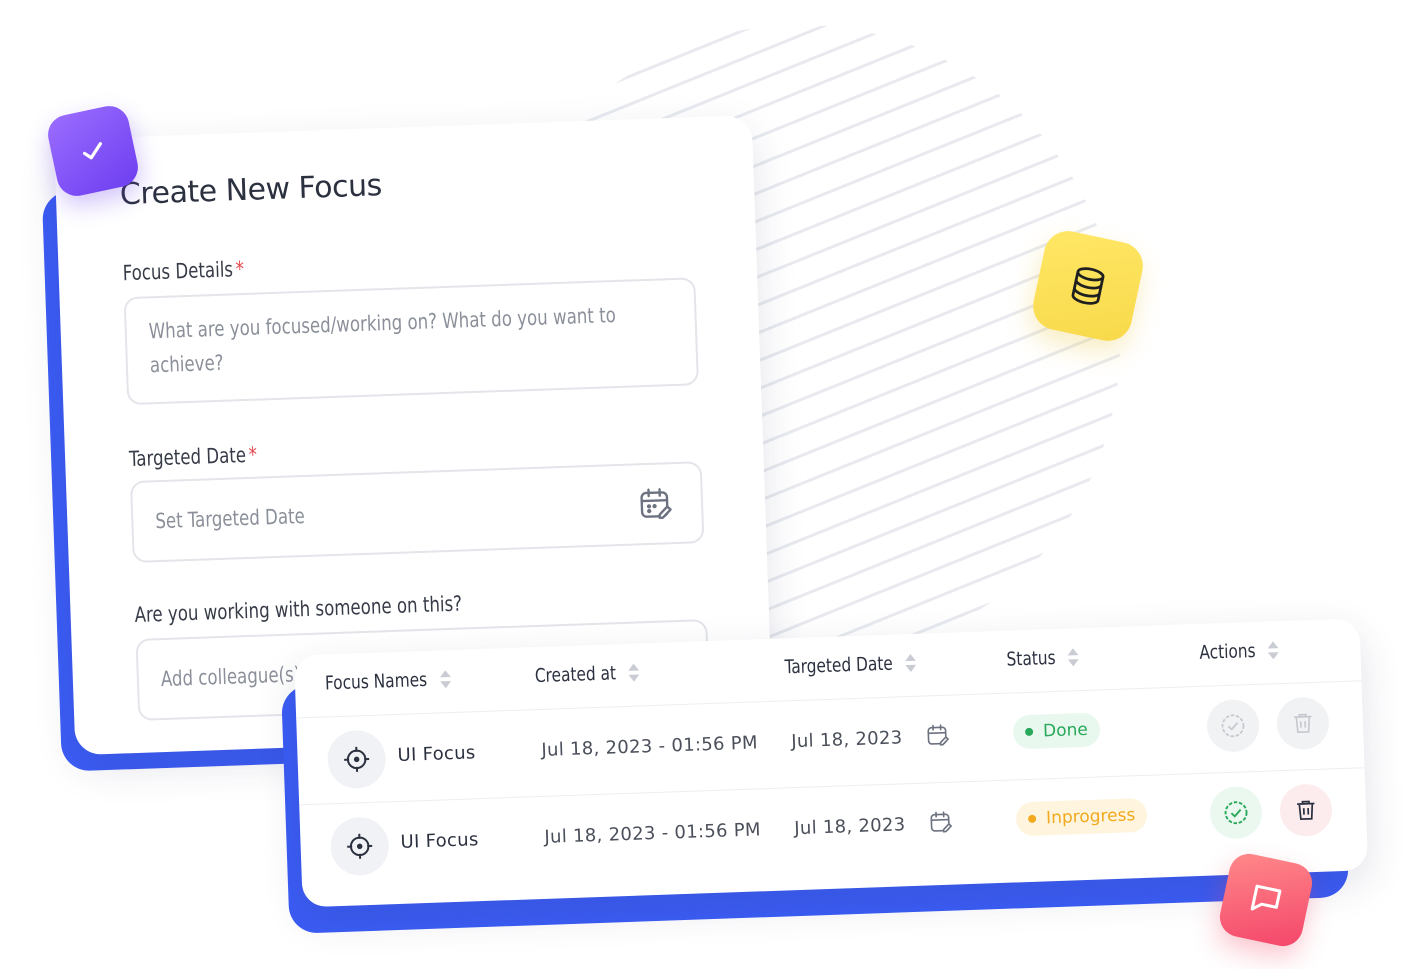 The width and height of the screenshot is (1419, 969). I want to click on header-created-at: Created at, so click(587, 674).